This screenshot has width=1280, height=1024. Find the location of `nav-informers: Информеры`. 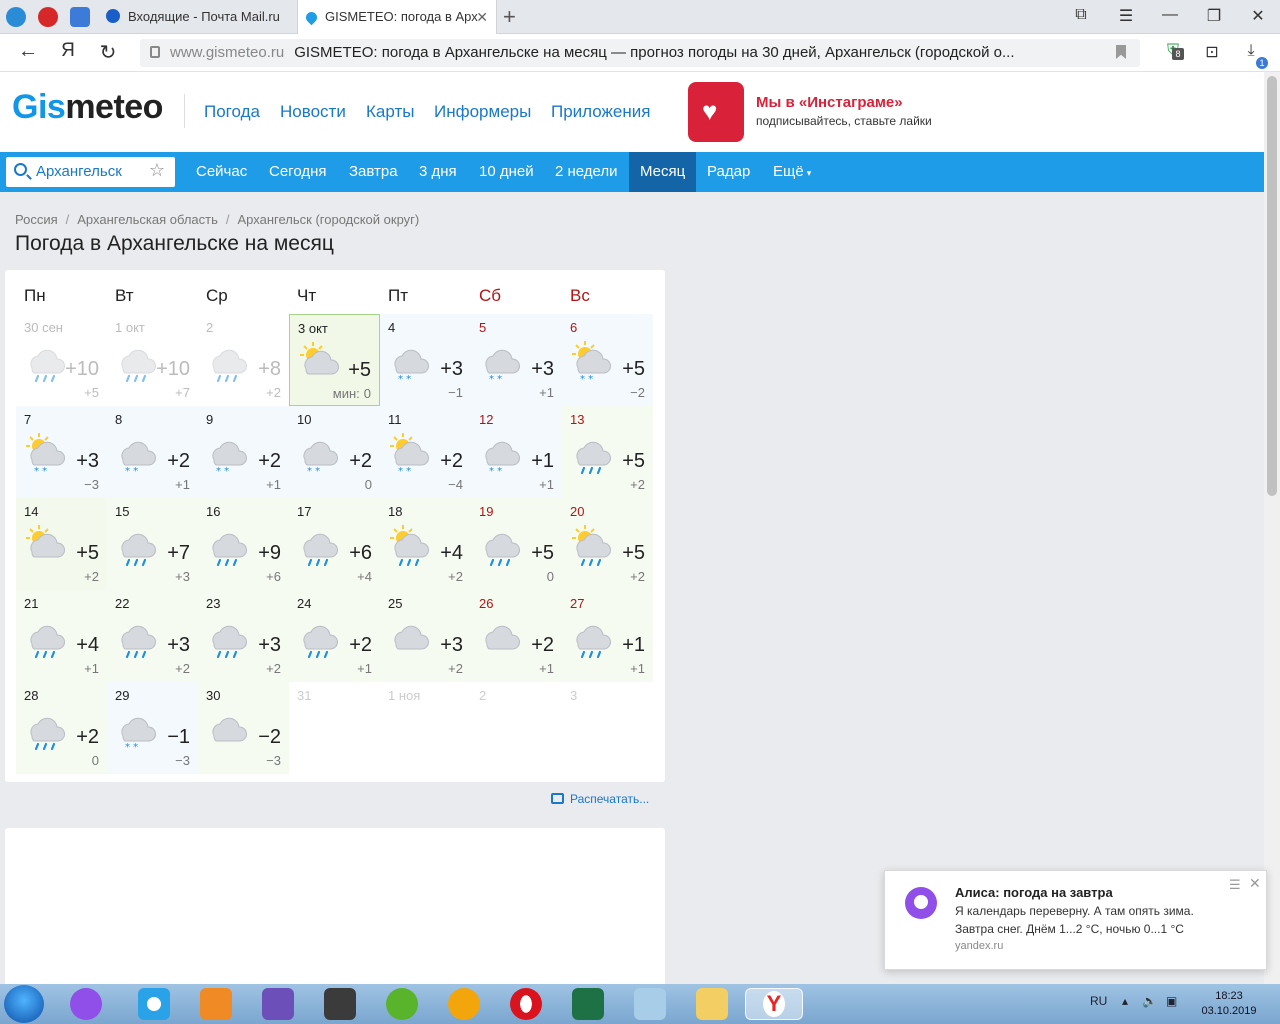

nav-informers: Информеры is located at coordinates (482, 112).